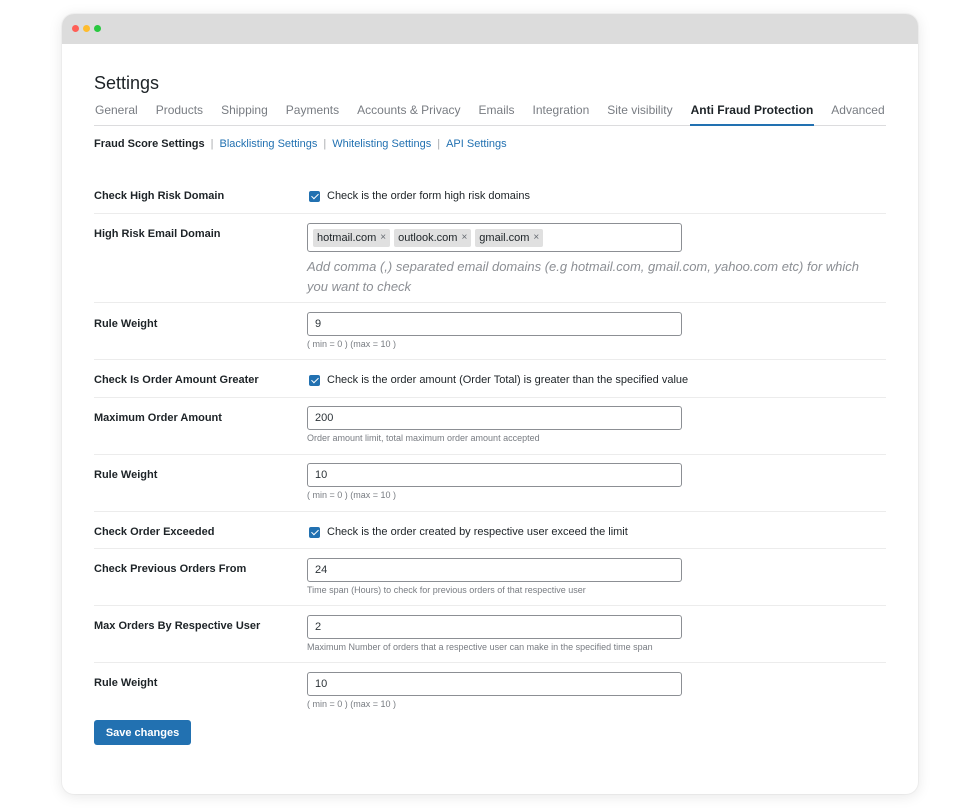 The image size is (980, 808). I want to click on domain-tag-label: hotmail.com, so click(347, 237).